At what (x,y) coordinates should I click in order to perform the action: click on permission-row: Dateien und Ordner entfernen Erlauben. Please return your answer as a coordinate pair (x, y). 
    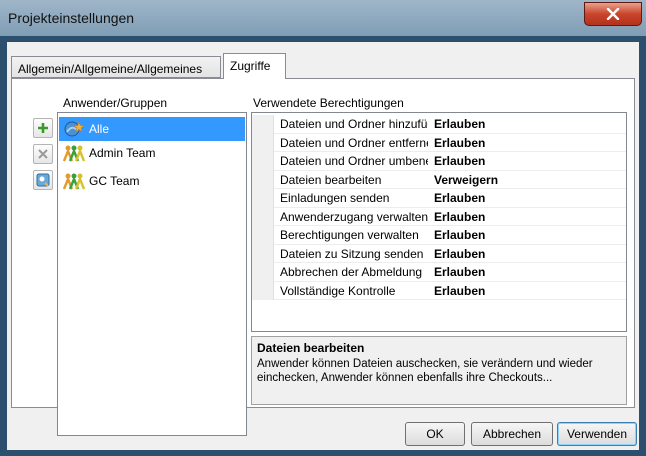
    Looking at the image, I should click on (439, 142).